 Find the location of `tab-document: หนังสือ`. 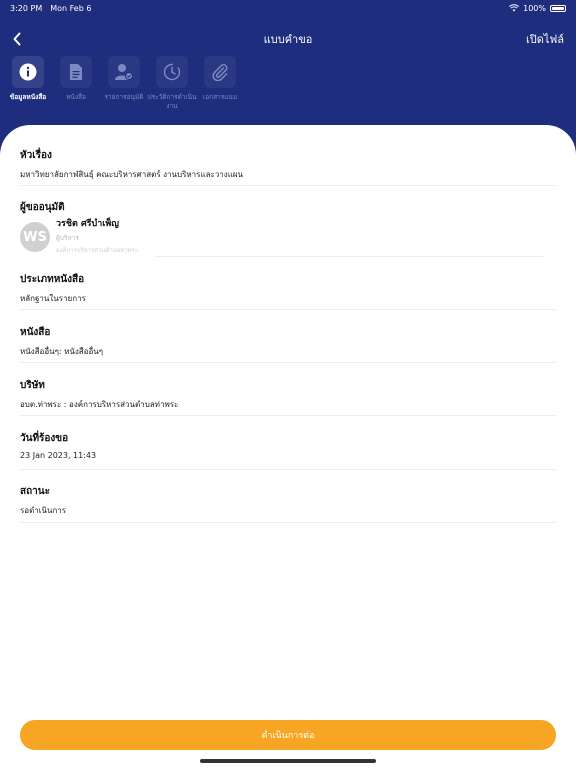

tab-document: หนังสือ is located at coordinates (76, 87).